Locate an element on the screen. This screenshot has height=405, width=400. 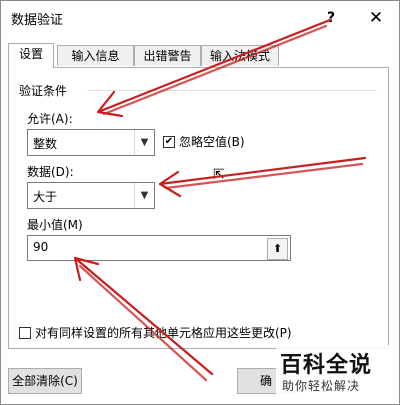
check-icon: ✔ is located at coordinates (169, 141).